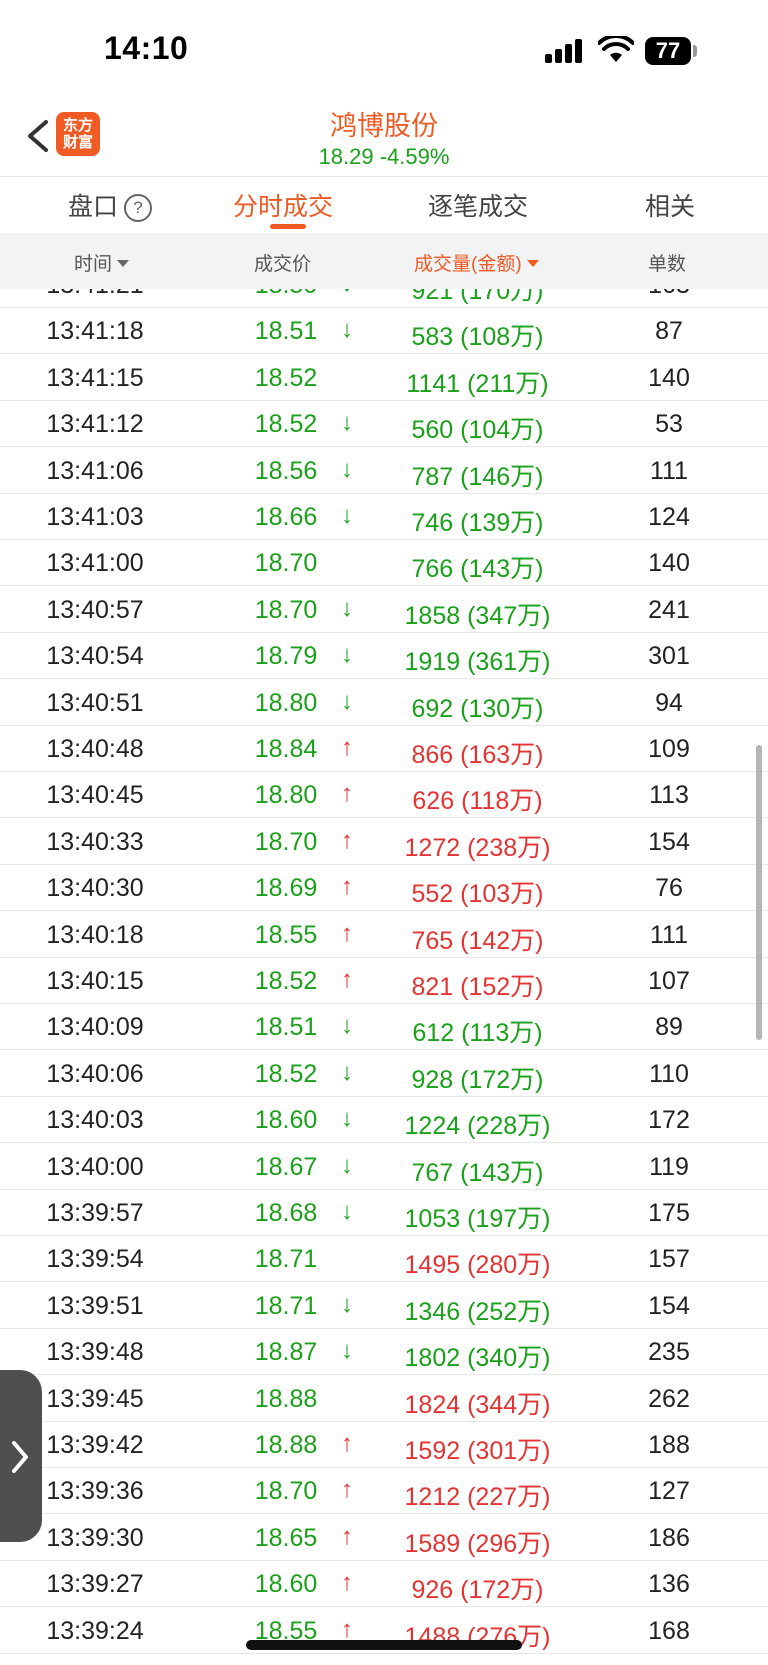 The image size is (768, 1665). Describe the element at coordinates (384, 50) in the screenshot. I see `status-bar: 14:10 77` at that location.